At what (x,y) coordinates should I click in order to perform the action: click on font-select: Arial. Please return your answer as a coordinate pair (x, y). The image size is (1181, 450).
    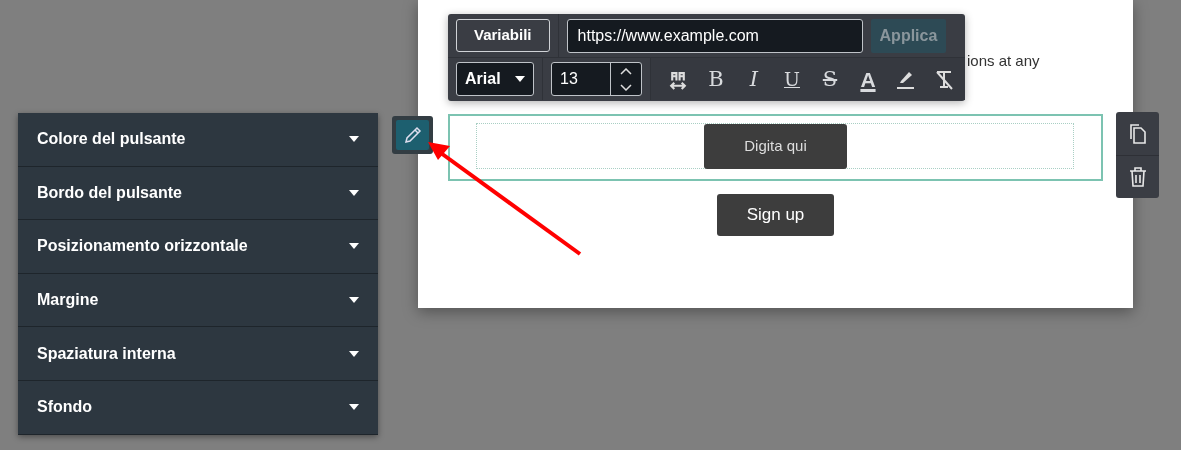
    Looking at the image, I should click on (495, 79).